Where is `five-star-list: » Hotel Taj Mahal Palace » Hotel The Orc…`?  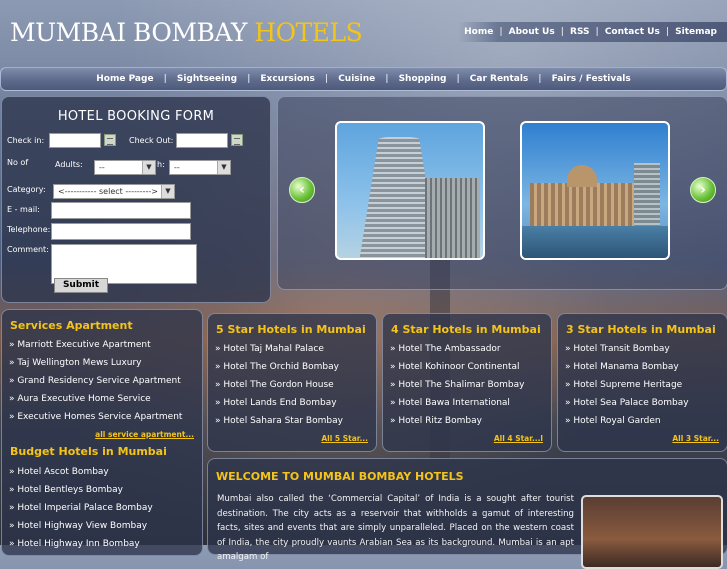 five-star-list: » Hotel Taj Mahal Palace » Hotel The Orc… is located at coordinates (279, 385).